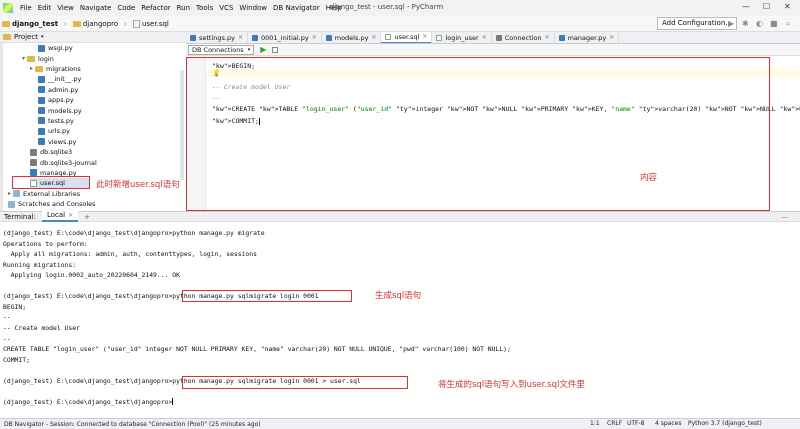  What do you see at coordinates (636, 423) in the screenshot?
I see `file-encoding: UTF-8` at bounding box center [636, 423].